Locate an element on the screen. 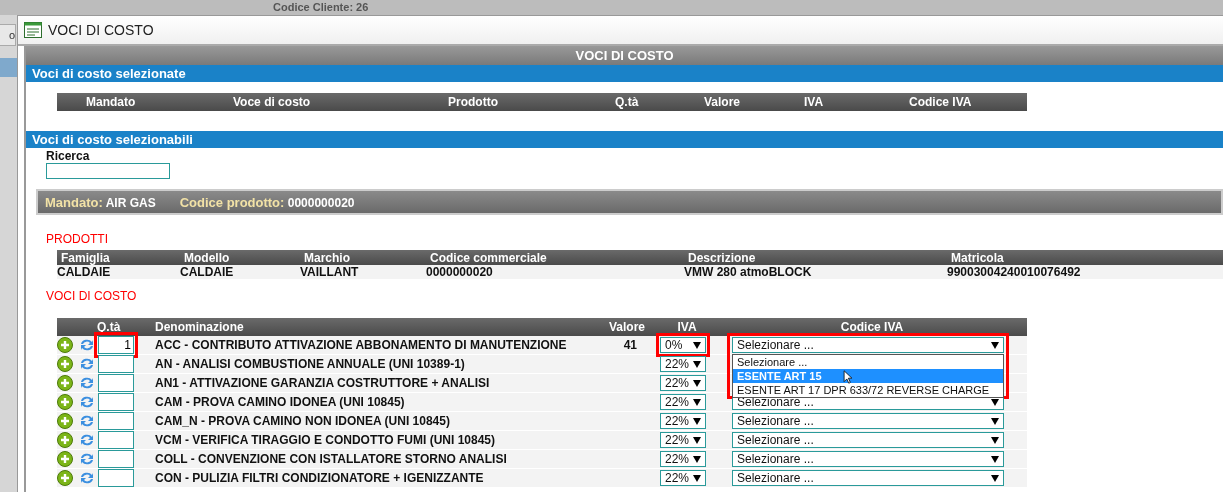 This screenshot has height=492, width=1223. table-header: Mandato Voce di costo Prodotto Q.tà Valore IVA Codice IVA is located at coordinates (542, 102).